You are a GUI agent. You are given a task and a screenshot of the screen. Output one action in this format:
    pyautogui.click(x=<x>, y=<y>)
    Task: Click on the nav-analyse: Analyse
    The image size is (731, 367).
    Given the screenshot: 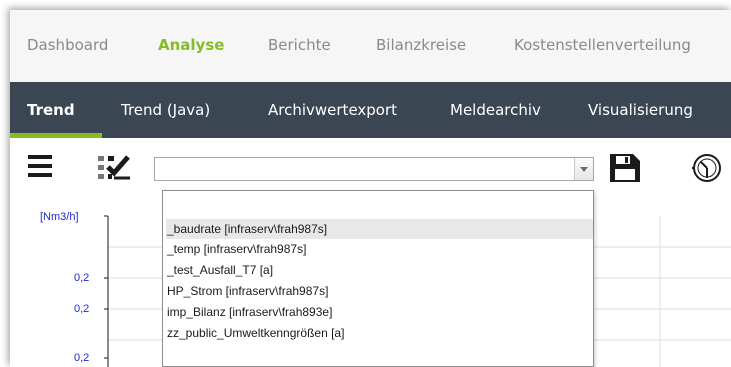 What is the action you would take?
    pyautogui.click(x=191, y=45)
    